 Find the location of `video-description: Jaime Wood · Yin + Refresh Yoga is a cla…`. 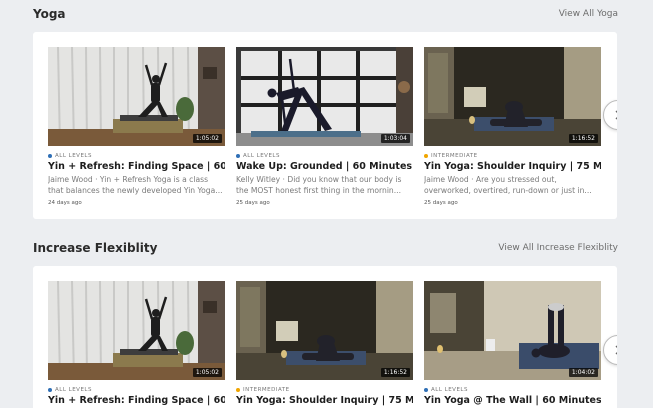

video-description: Jaime Wood · Yin + Refresh Yoga is a cla… is located at coordinates (135, 185).